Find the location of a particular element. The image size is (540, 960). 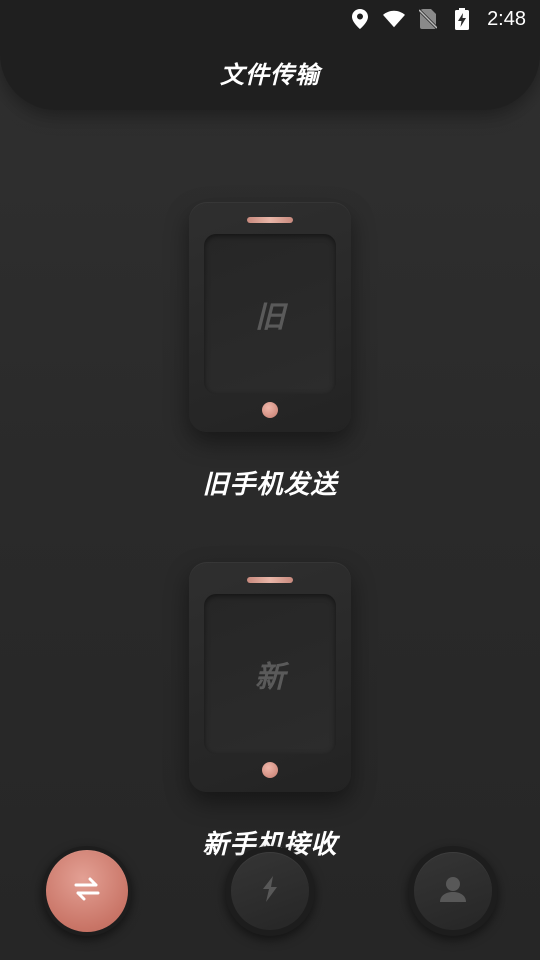

old-phone-send-label: 旧手机发送 is located at coordinates (270, 482).